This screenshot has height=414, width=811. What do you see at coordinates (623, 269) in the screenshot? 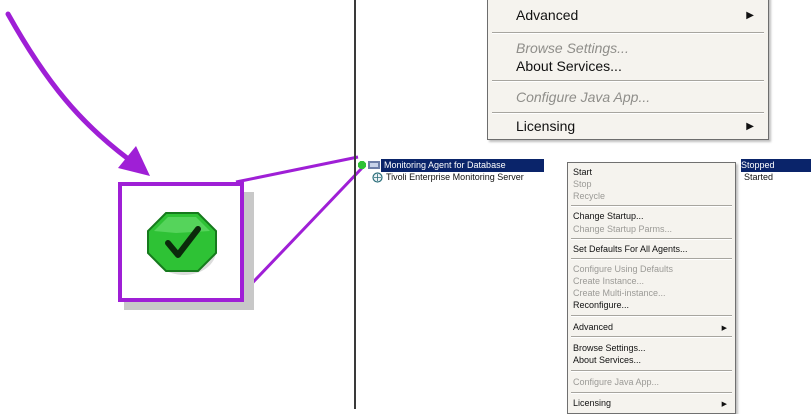
I see `menu-item-configure-defaults: Configure Using Defaults` at bounding box center [623, 269].